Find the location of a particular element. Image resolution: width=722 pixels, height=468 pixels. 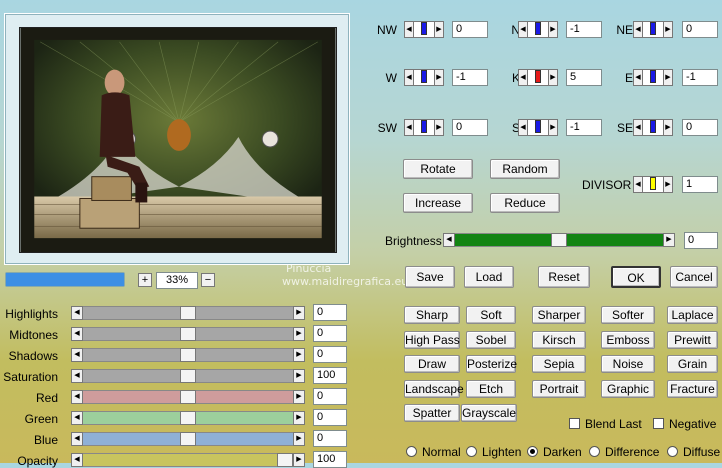

kernel-k-field: 5 is located at coordinates (584, 77).